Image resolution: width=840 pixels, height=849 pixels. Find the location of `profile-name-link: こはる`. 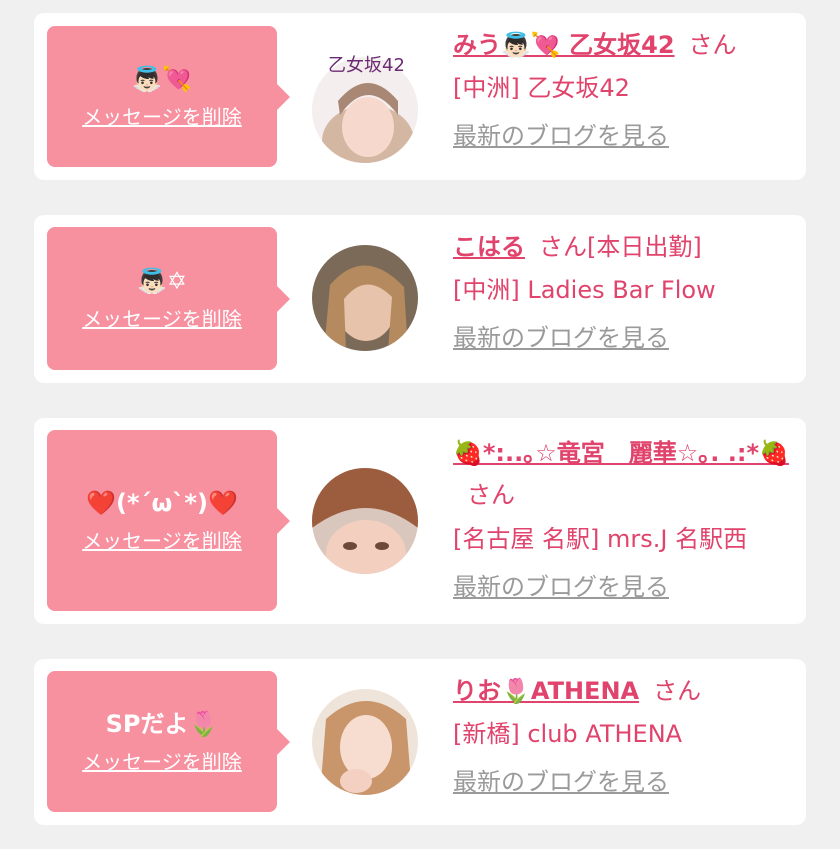

profile-name-link: こはる is located at coordinates (489, 247).